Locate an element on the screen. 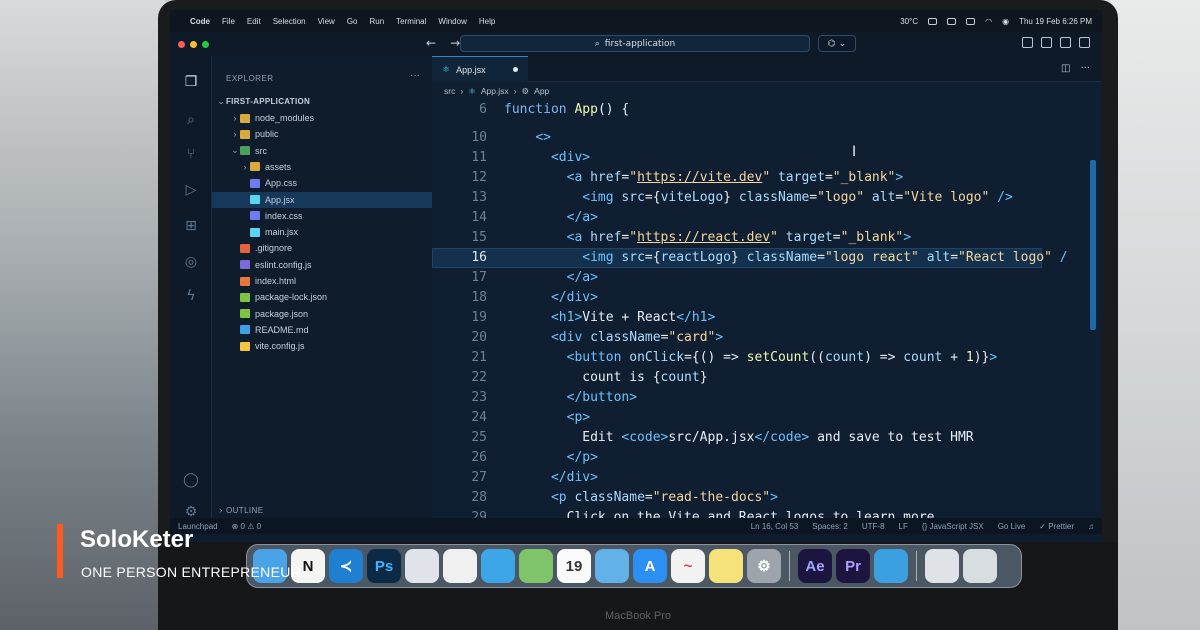  tree-file: README.md is located at coordinates (322, 330).